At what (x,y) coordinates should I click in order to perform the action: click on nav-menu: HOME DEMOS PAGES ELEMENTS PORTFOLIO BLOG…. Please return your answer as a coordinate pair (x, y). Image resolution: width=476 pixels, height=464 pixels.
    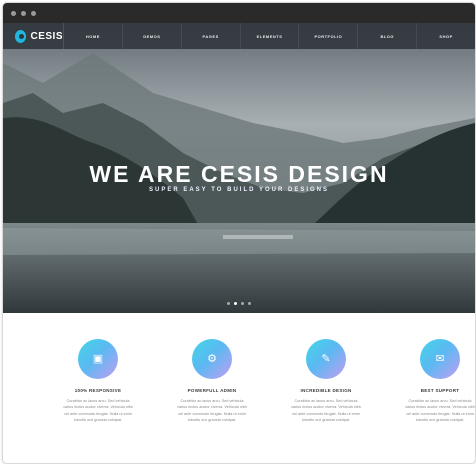
    Looking at the image, I should click on (269, 36).